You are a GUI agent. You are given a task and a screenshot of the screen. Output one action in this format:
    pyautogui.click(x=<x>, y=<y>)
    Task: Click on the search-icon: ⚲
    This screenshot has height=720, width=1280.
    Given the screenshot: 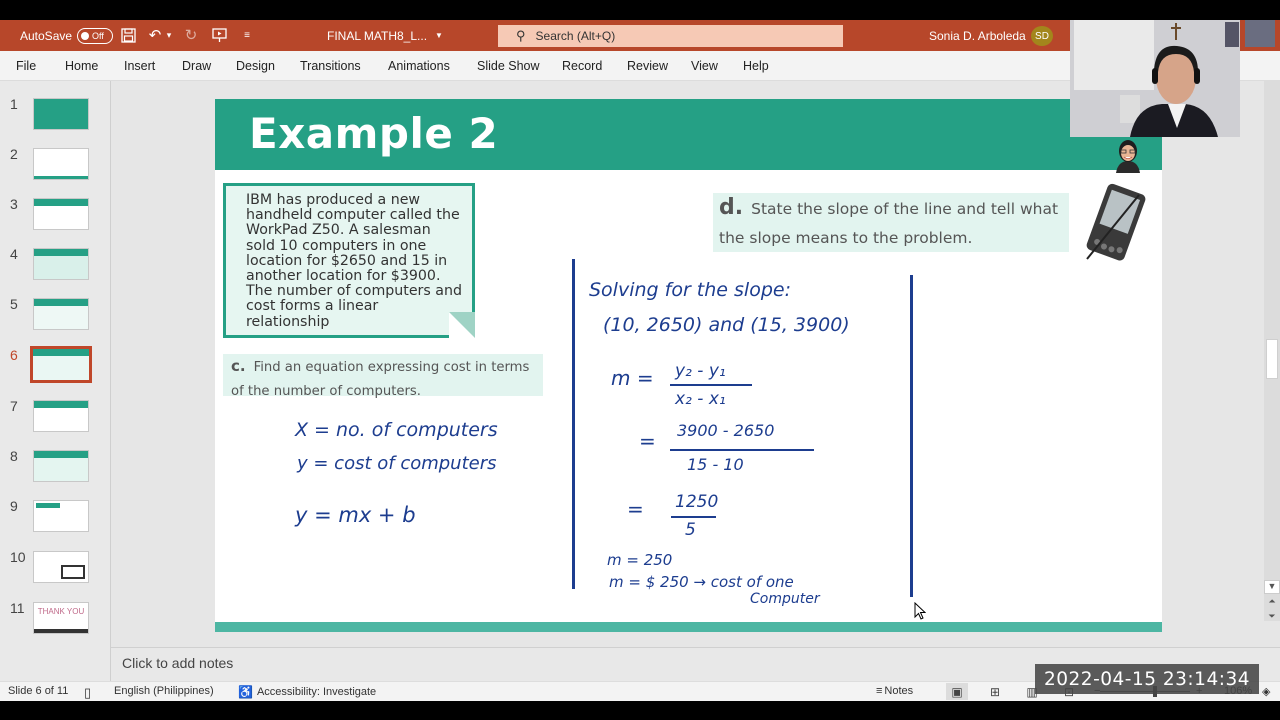 What is the action you would take?
    pyautogui.click(x=521, y=35)
    